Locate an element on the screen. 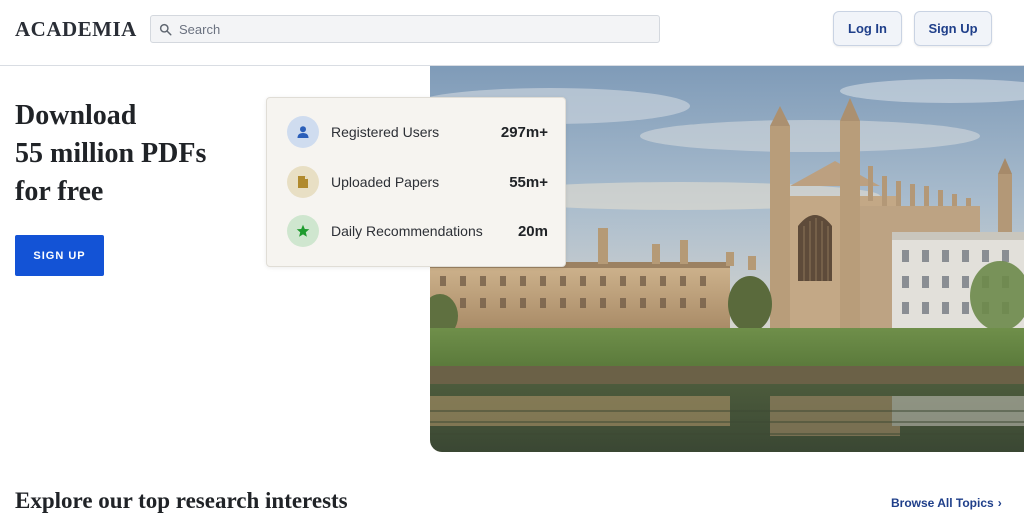  stat-row-uploaded-papers: Uploaded Papers 55m+ is located at coordinates (417, 182).